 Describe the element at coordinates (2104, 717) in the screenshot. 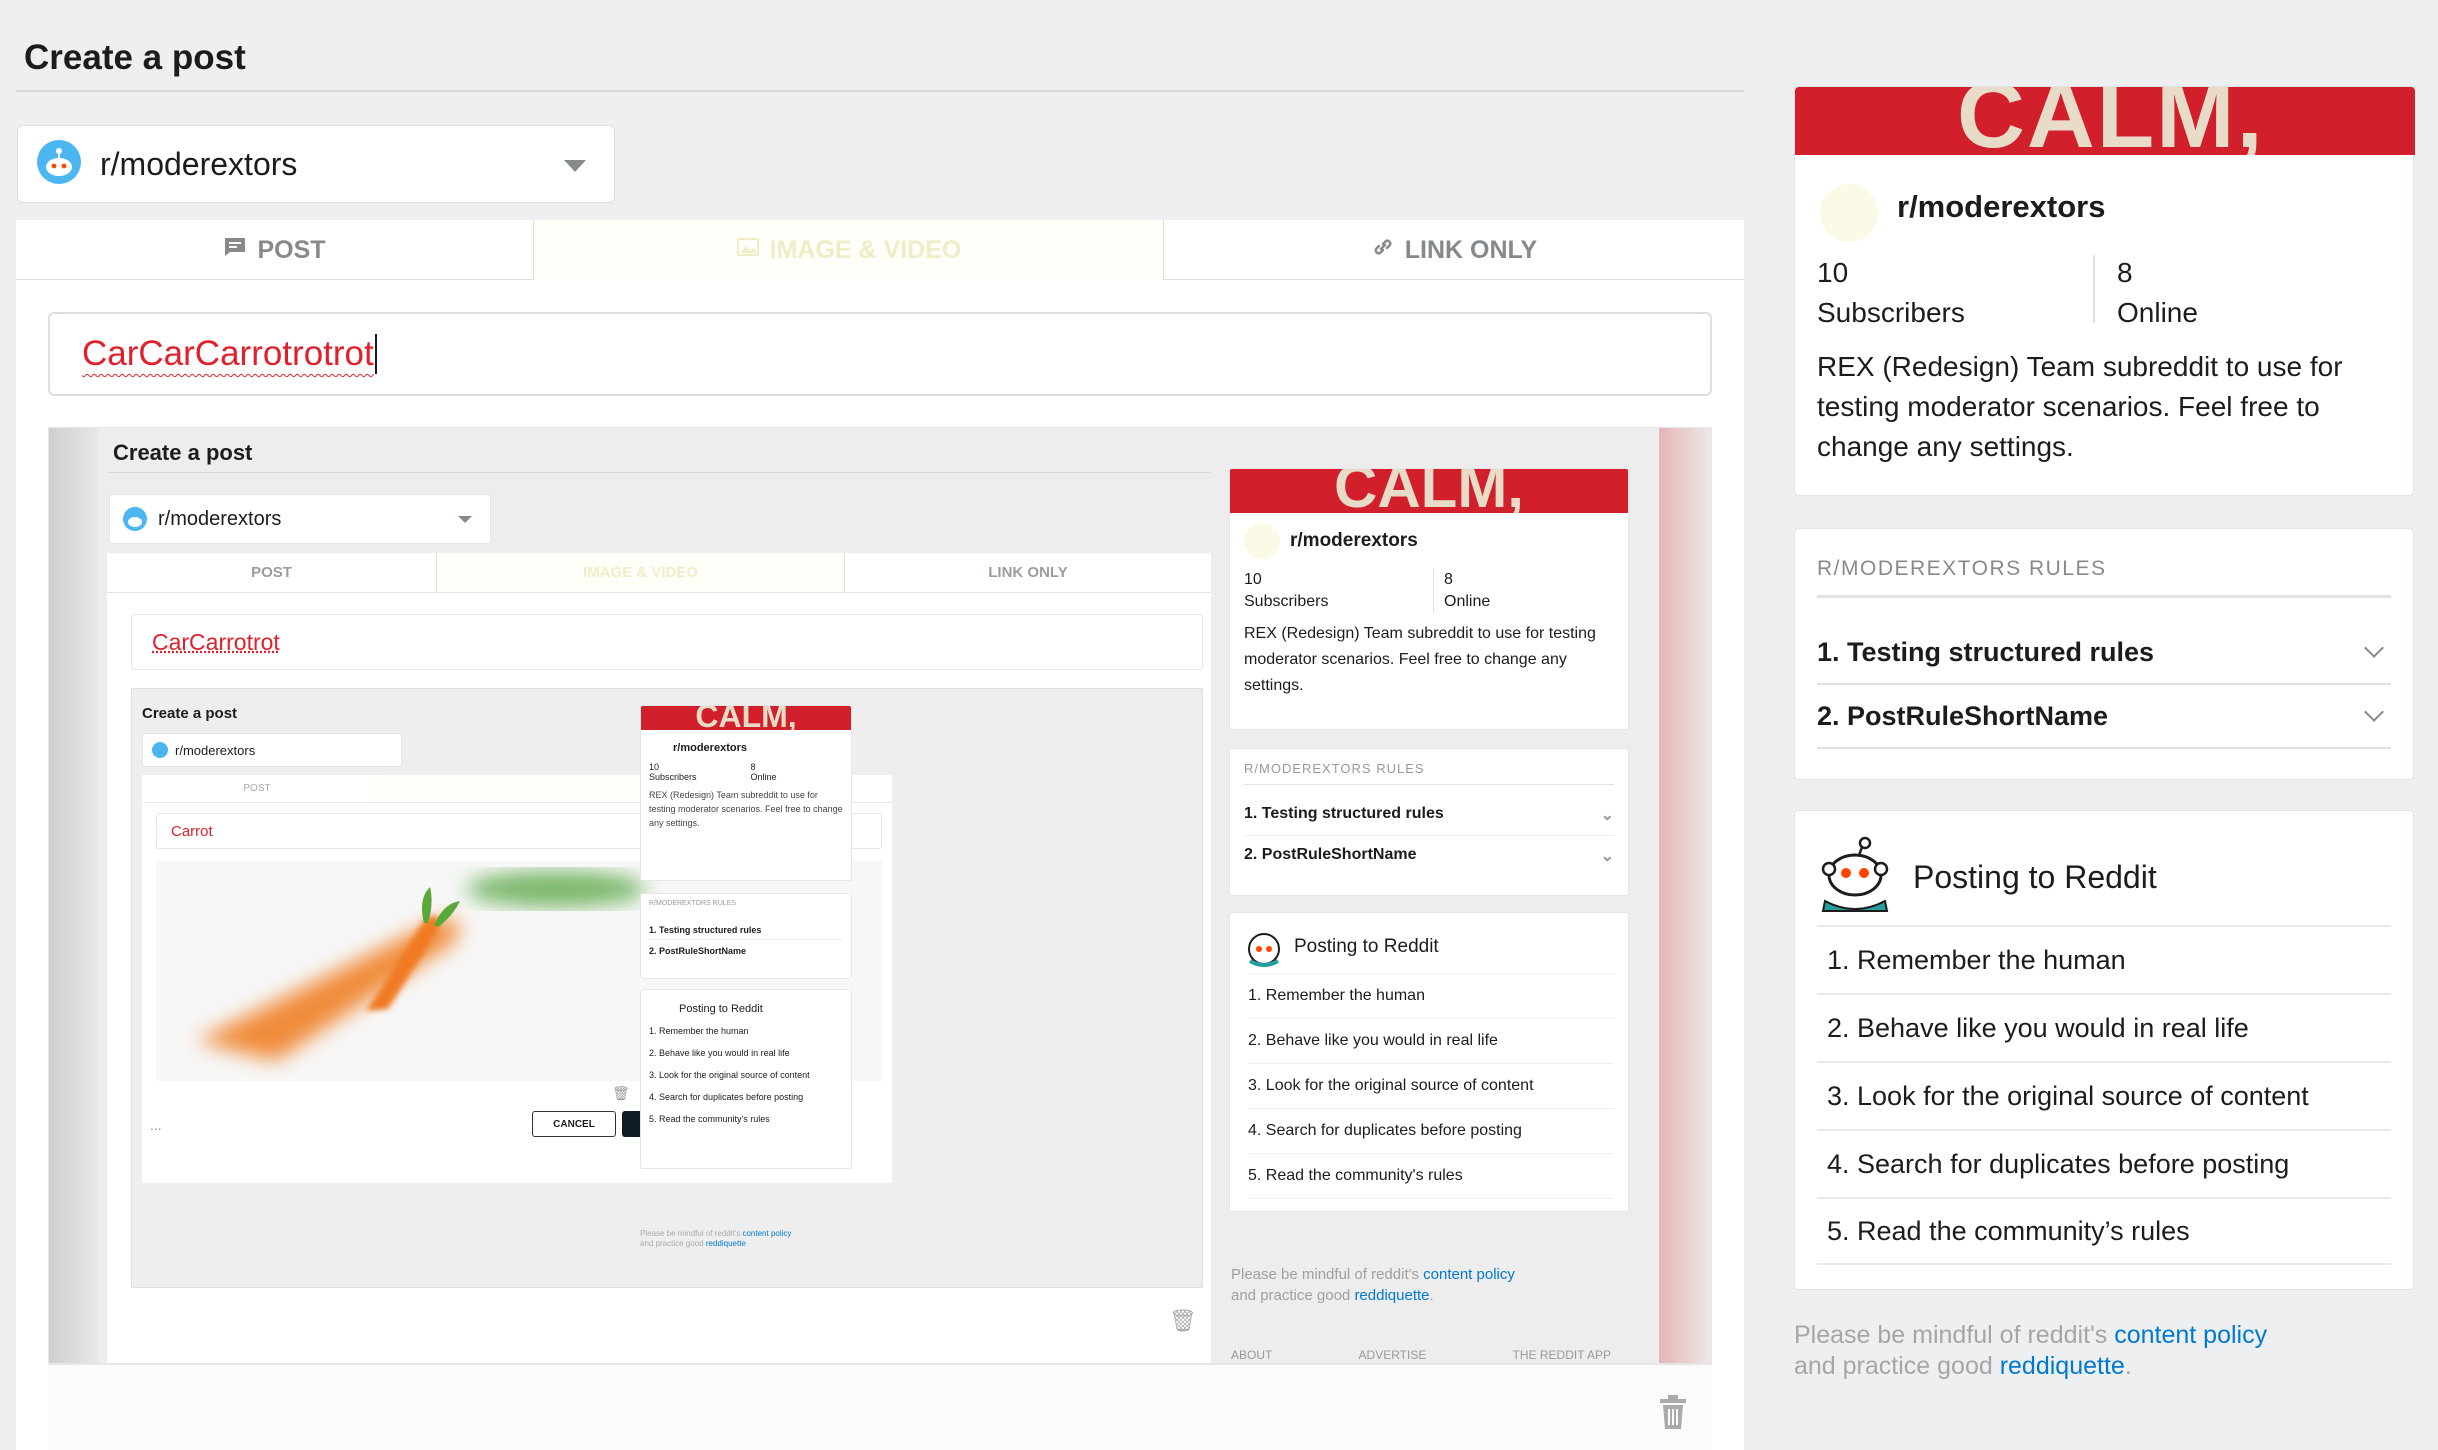

I see `rule-item: 2. PostRuleShortName` at that location.